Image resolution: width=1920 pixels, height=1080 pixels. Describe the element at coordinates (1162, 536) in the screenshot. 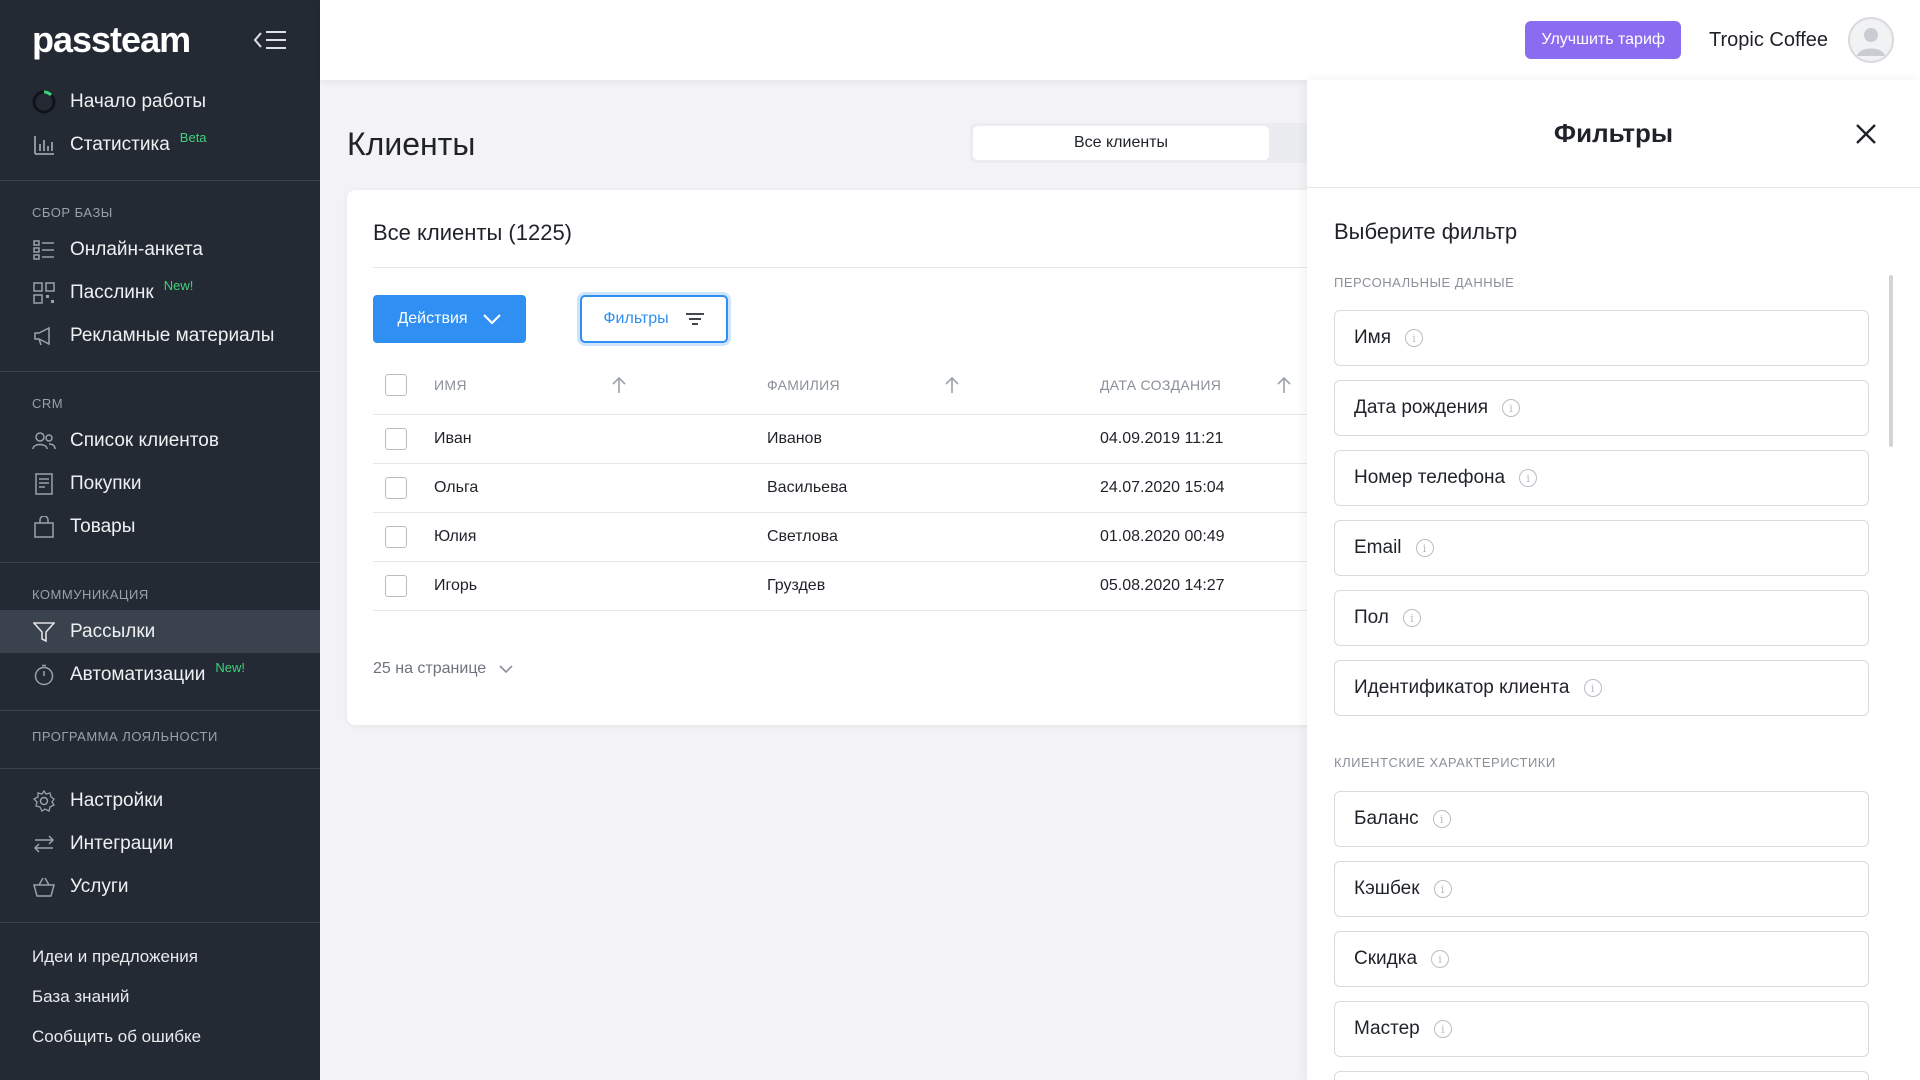

I see `cell-created: 01.08.2020 00:49` at that location.